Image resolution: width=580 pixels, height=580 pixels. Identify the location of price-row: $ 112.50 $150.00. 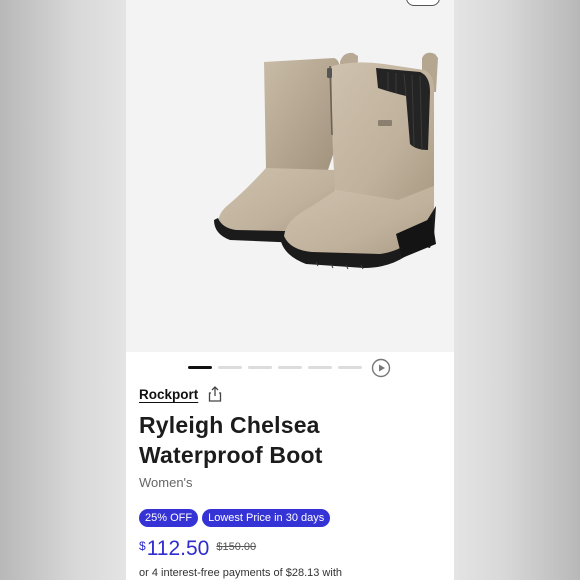
(197, 549).